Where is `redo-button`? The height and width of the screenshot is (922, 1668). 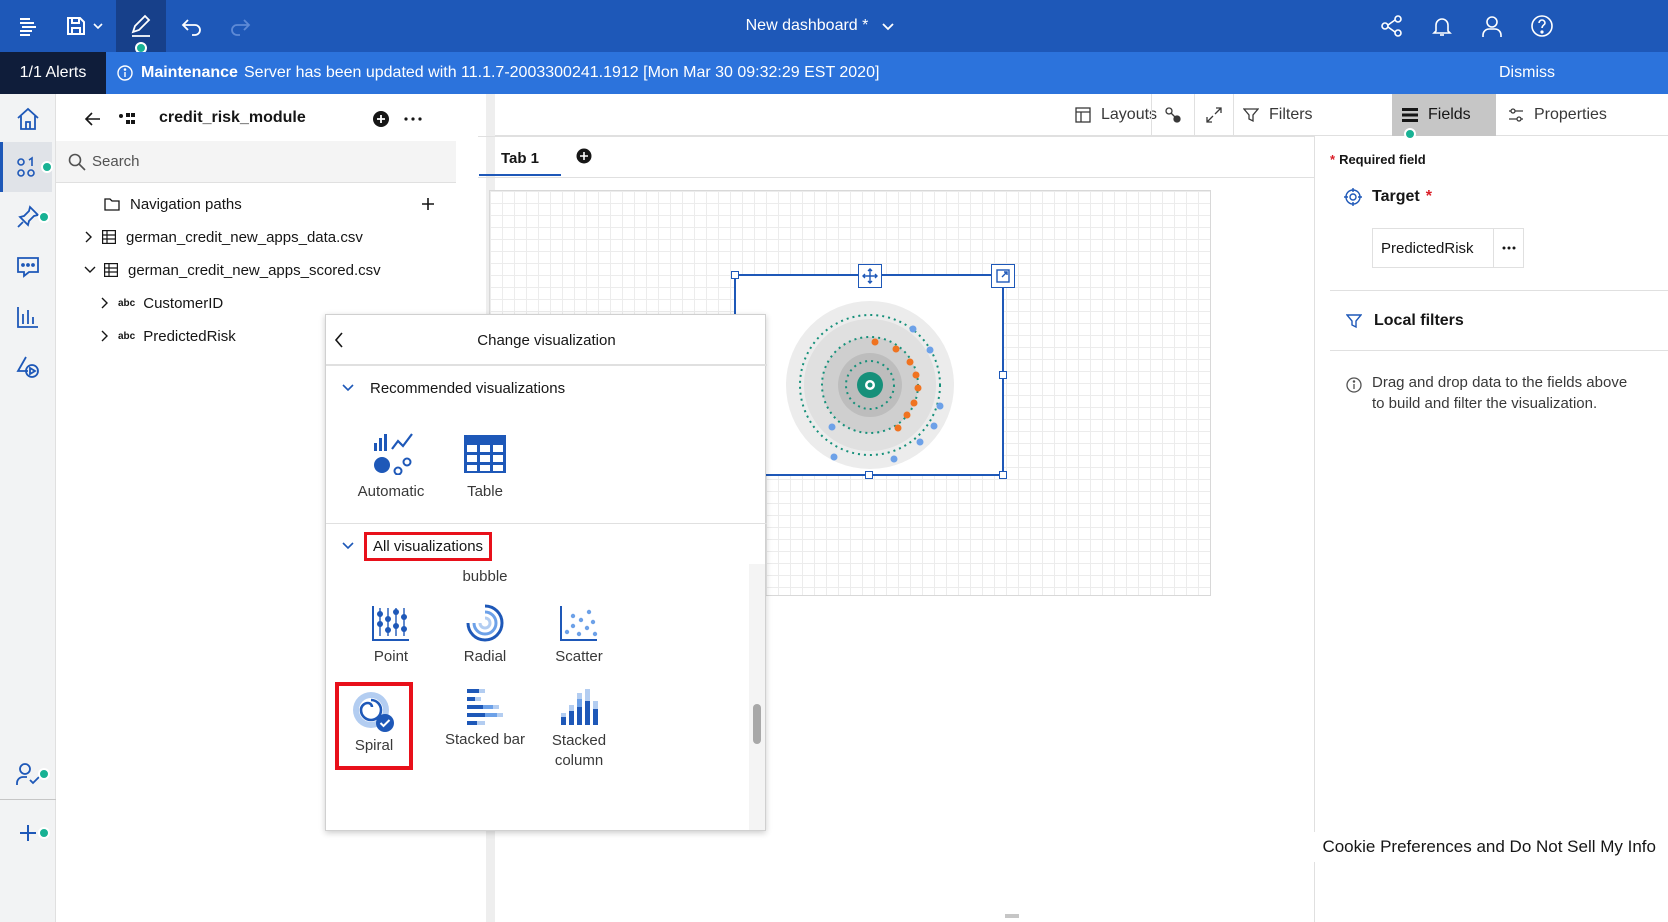
redo-button is located at coordinates (240, 26).